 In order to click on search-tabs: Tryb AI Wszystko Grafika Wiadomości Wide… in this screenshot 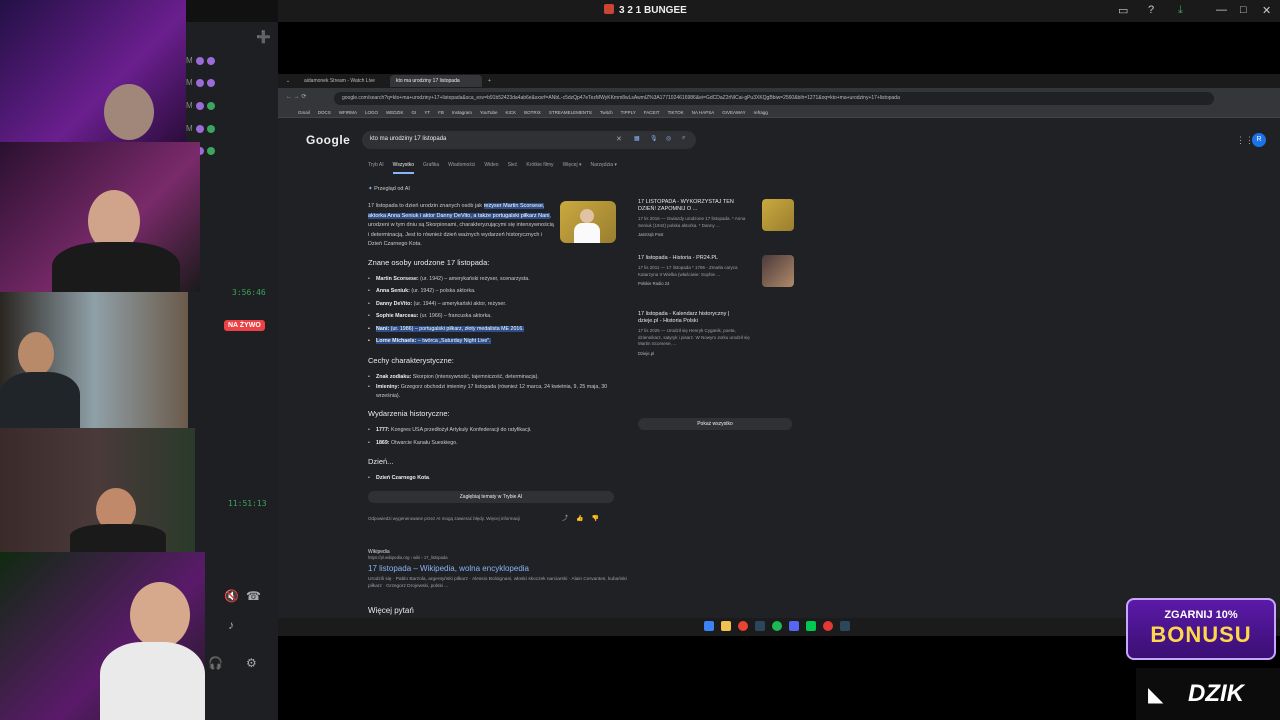, I will do `click(492, 168)`.